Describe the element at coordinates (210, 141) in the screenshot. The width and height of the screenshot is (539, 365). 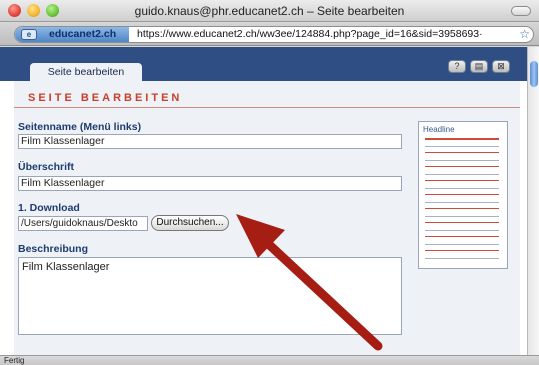
I see `page-name-input: Film Klassenlager` at that location.